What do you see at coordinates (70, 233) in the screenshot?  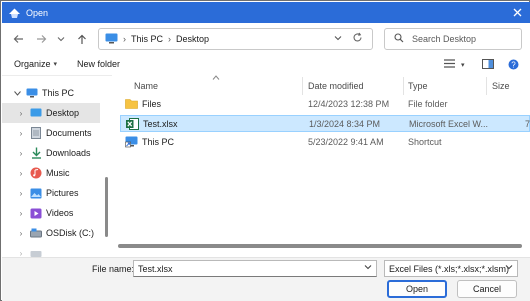 I see `sidebar-item-label: OSDisk (C:)` at bounding box center [70, 233].